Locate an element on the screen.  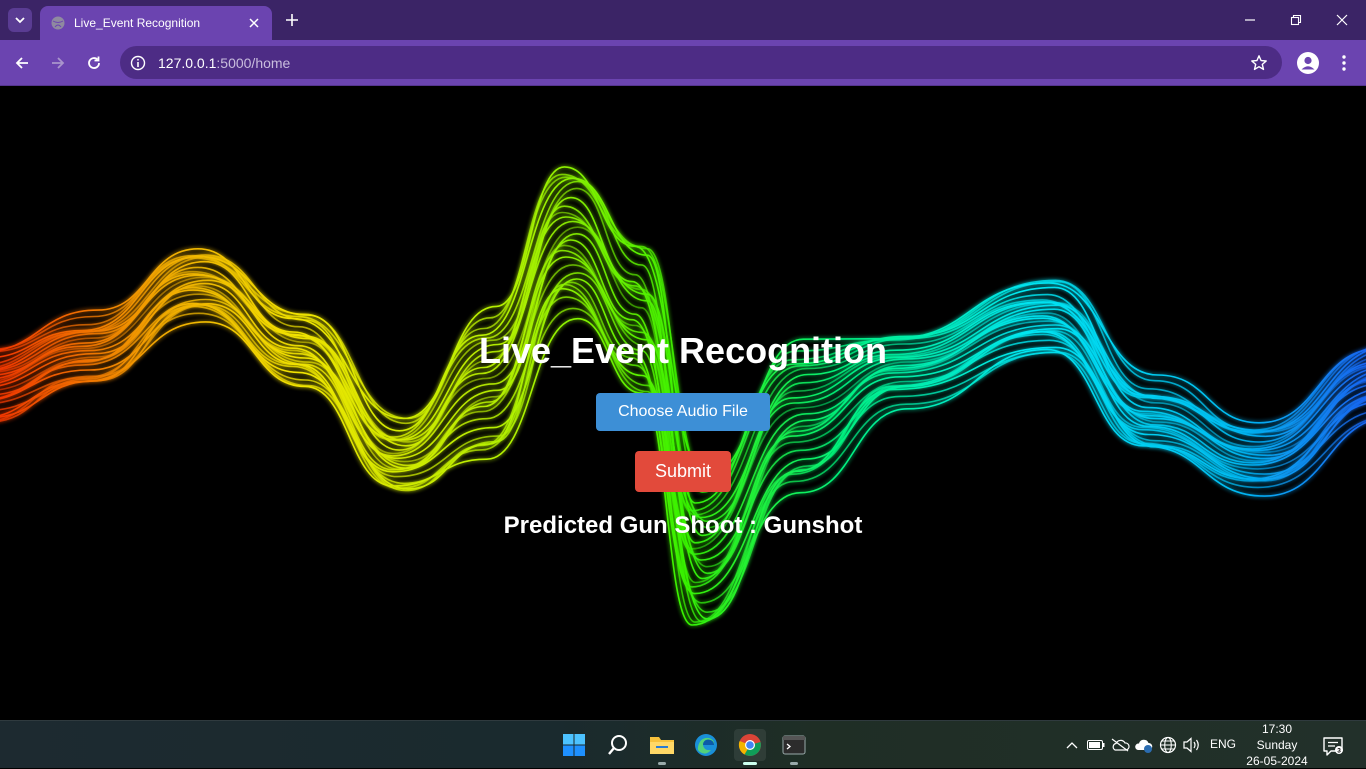
terminal-icon is located at coordinates (794, 745).